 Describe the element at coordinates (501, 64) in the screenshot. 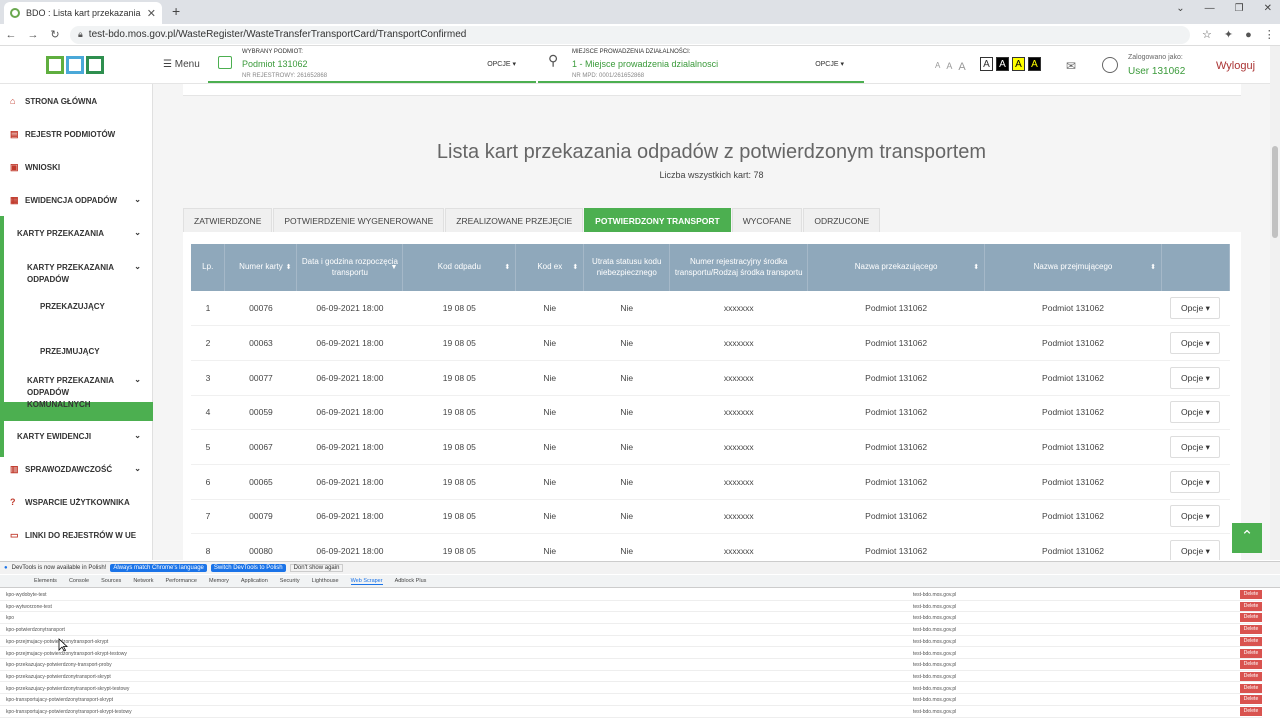

I see `subject-options-button: OPCJE ▾` at that location.